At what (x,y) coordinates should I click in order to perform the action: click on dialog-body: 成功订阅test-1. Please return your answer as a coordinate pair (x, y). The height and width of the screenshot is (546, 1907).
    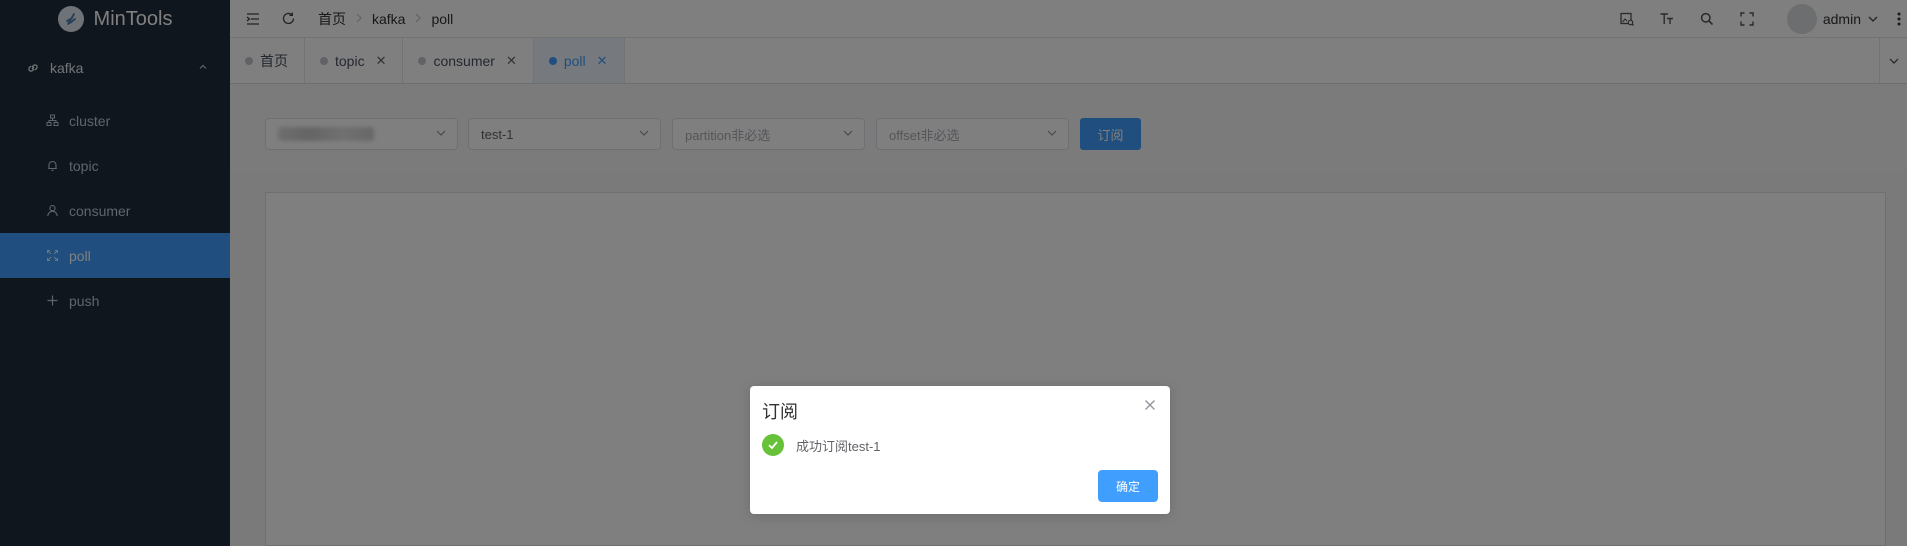
    Looking at the image, I should click on (821, 445).